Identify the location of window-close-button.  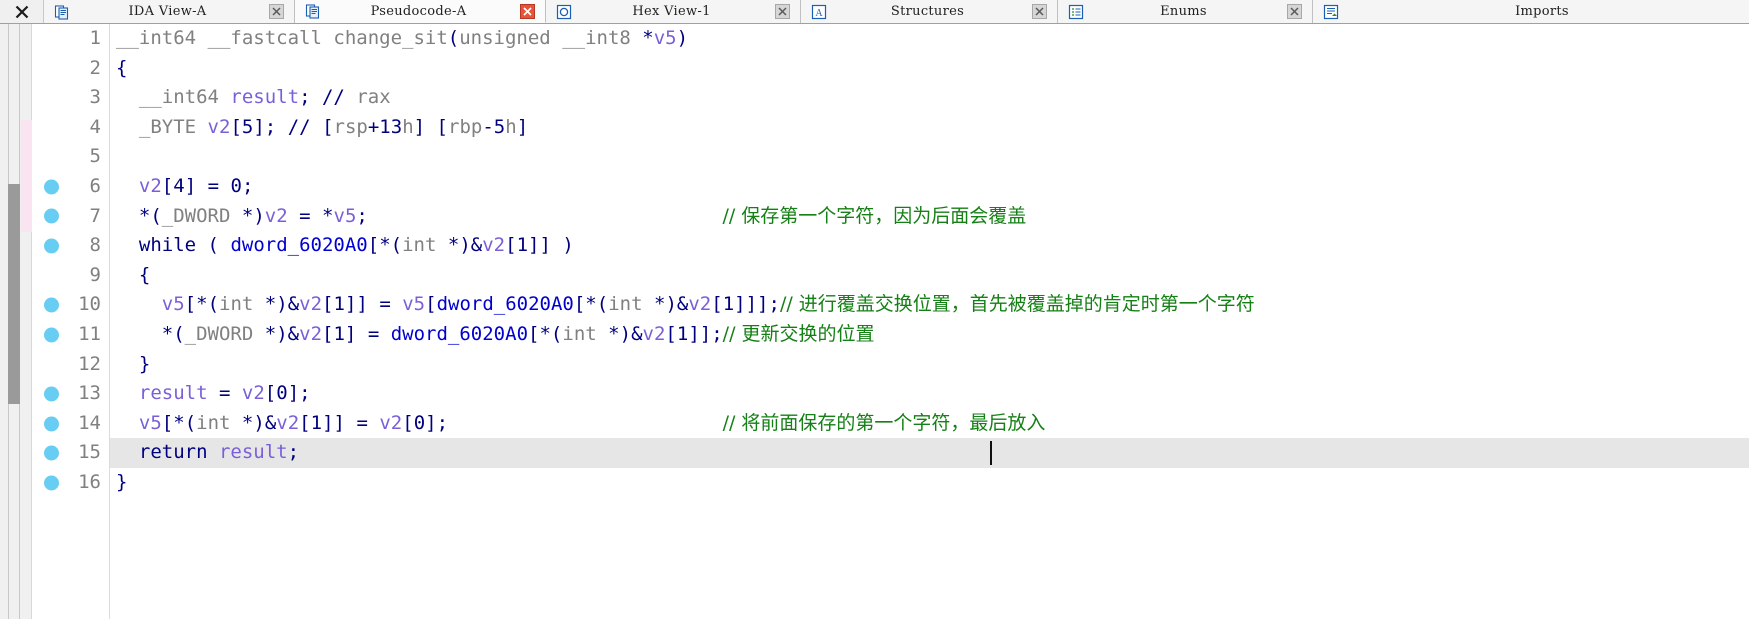
(22, 11).